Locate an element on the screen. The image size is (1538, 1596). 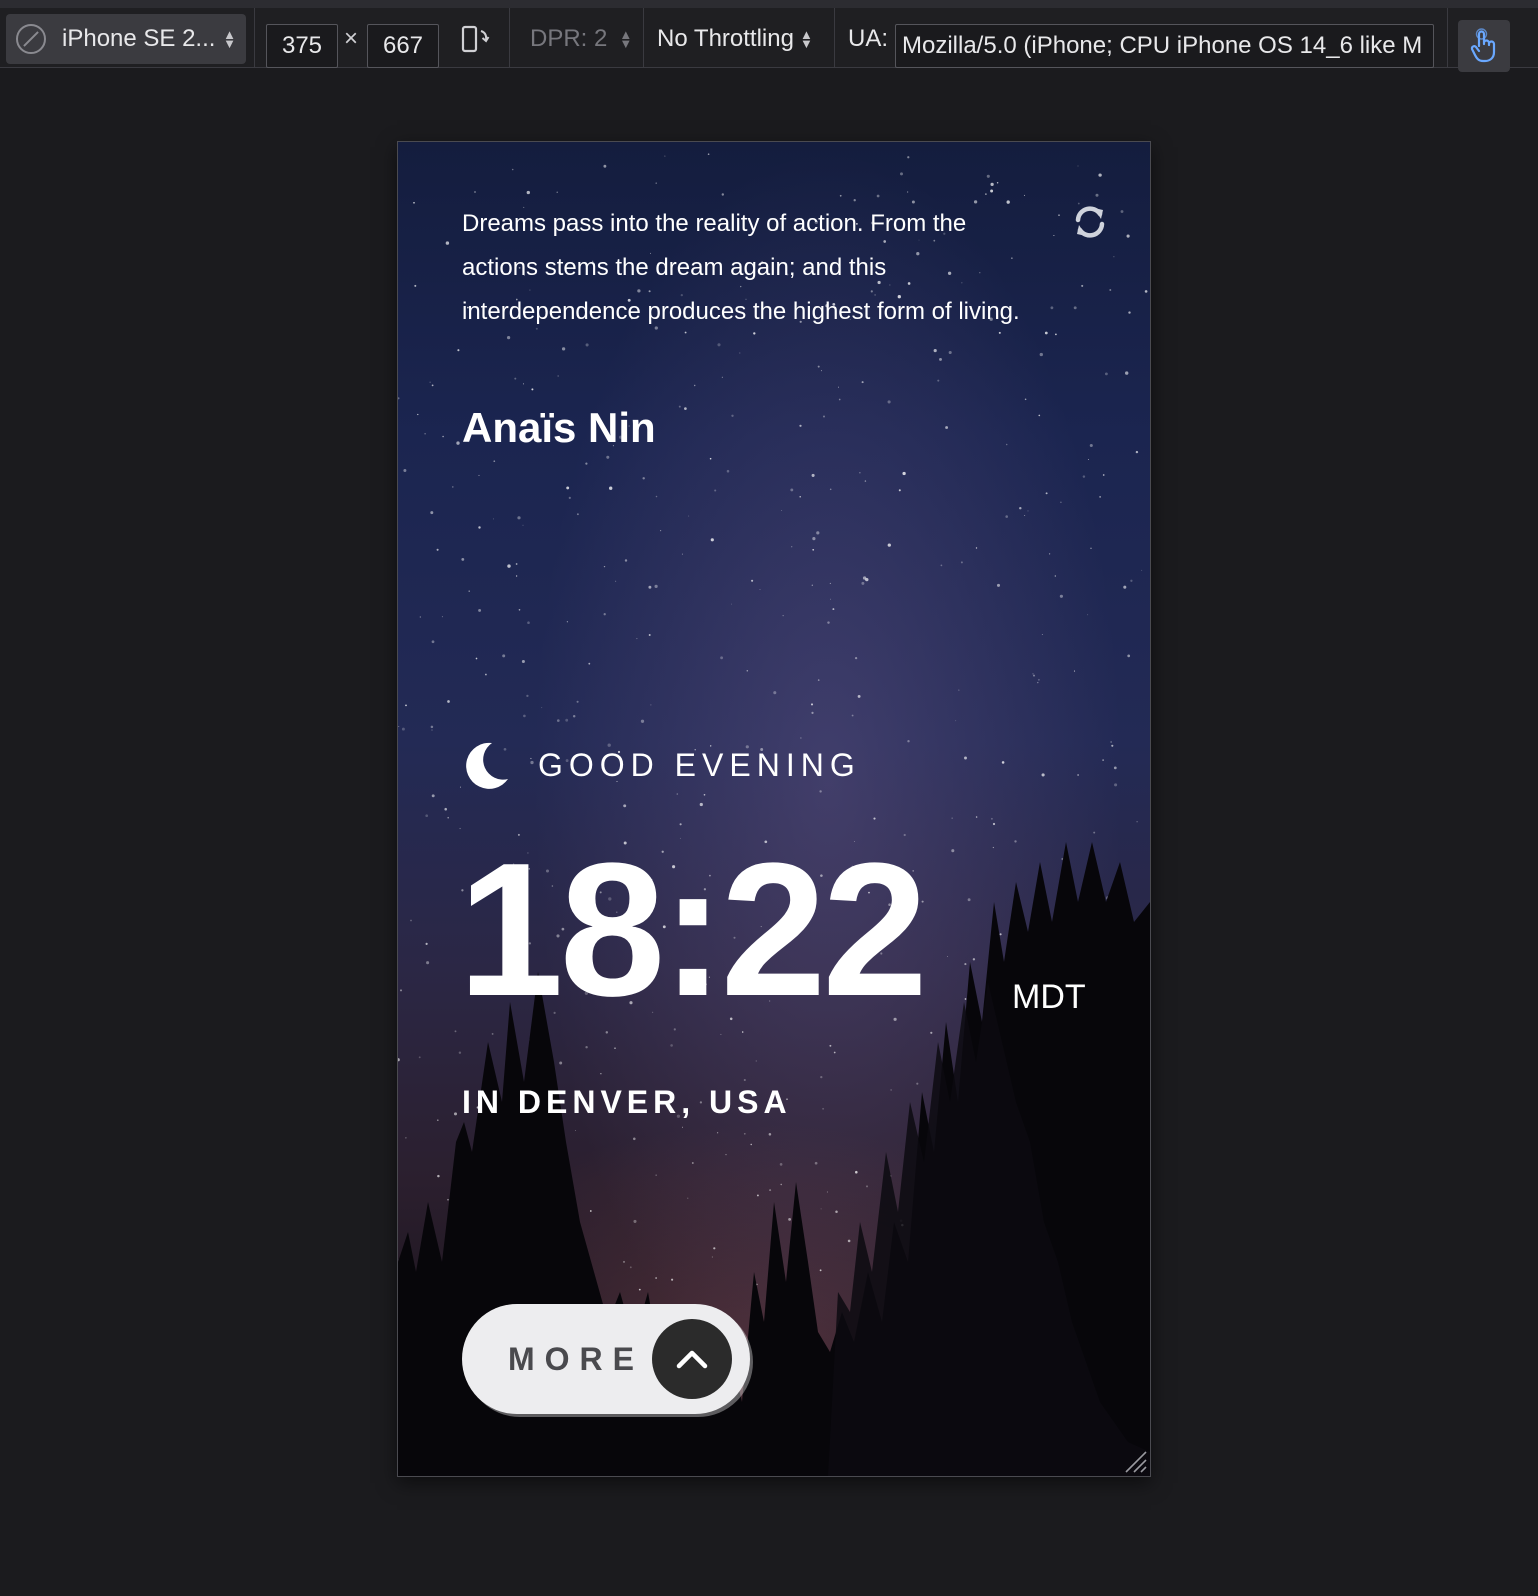
current-time: 18:22 is located at coordinates (693, 930).